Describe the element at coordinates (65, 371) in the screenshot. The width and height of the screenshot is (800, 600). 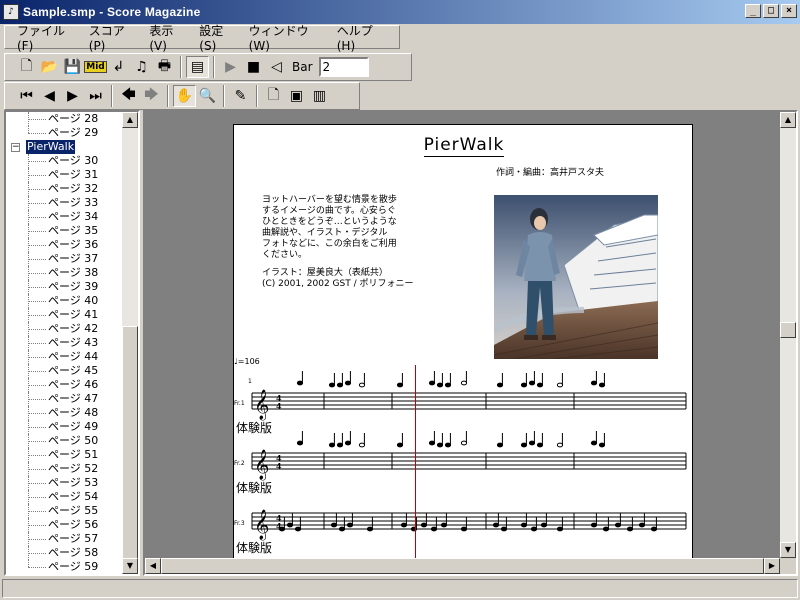
I see `tree-item: ページ 45` at that location.